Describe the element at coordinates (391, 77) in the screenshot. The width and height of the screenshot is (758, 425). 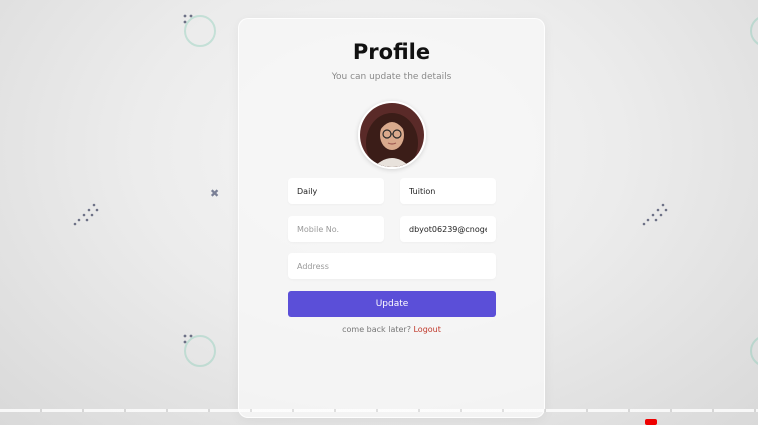
I see `page-subtitle: You can update the details` at that location.